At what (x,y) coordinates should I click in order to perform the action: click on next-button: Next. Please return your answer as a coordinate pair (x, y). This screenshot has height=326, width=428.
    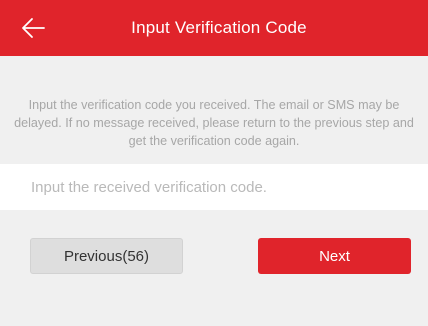
    Looking at the image, I should click on (334, 256).